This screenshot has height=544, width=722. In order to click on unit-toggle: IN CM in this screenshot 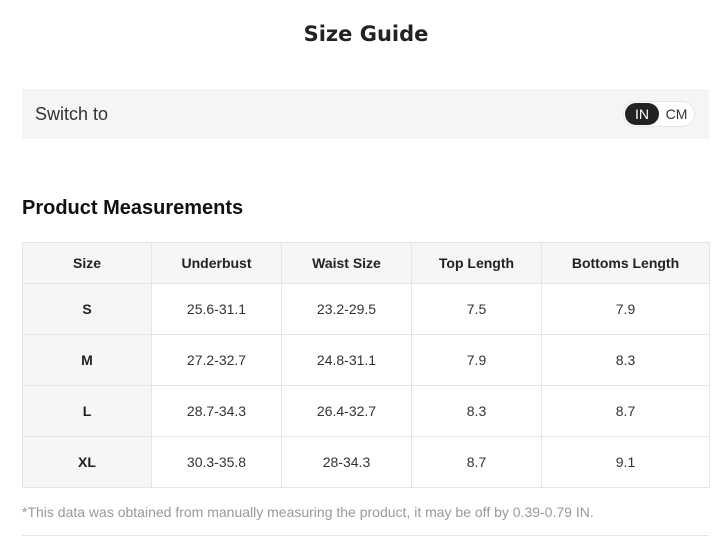, I will do `click(659, 114)`.